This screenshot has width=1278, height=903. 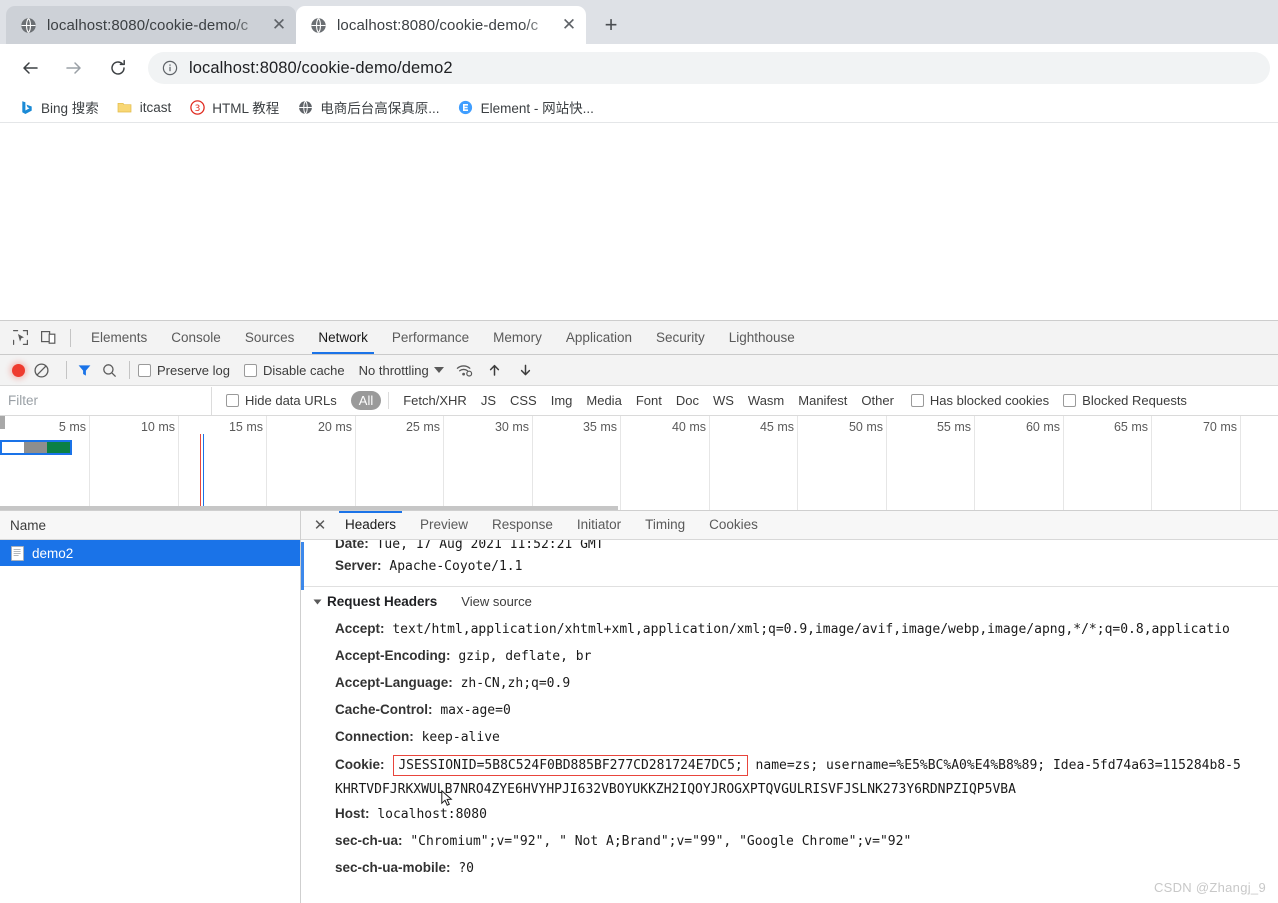 I want to click on tab-cookies: Cookies, so click(x=733, y=525).